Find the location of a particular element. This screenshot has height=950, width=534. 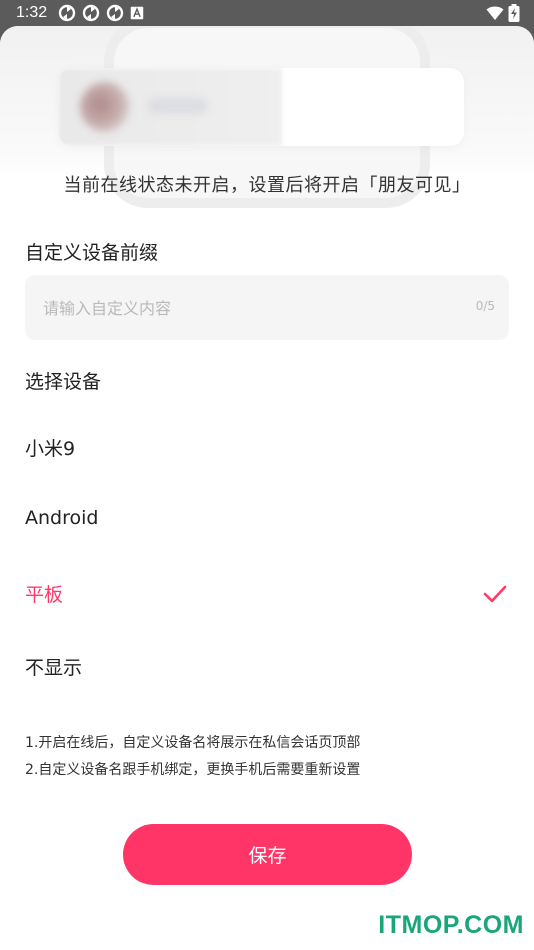

check-icon is located at coordinates (495, 594).